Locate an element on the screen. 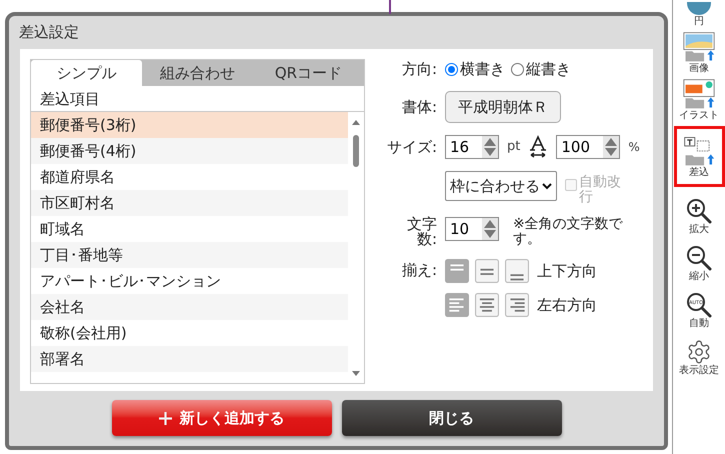  tool-label: 拡大 is located at coordinates (699, 229).